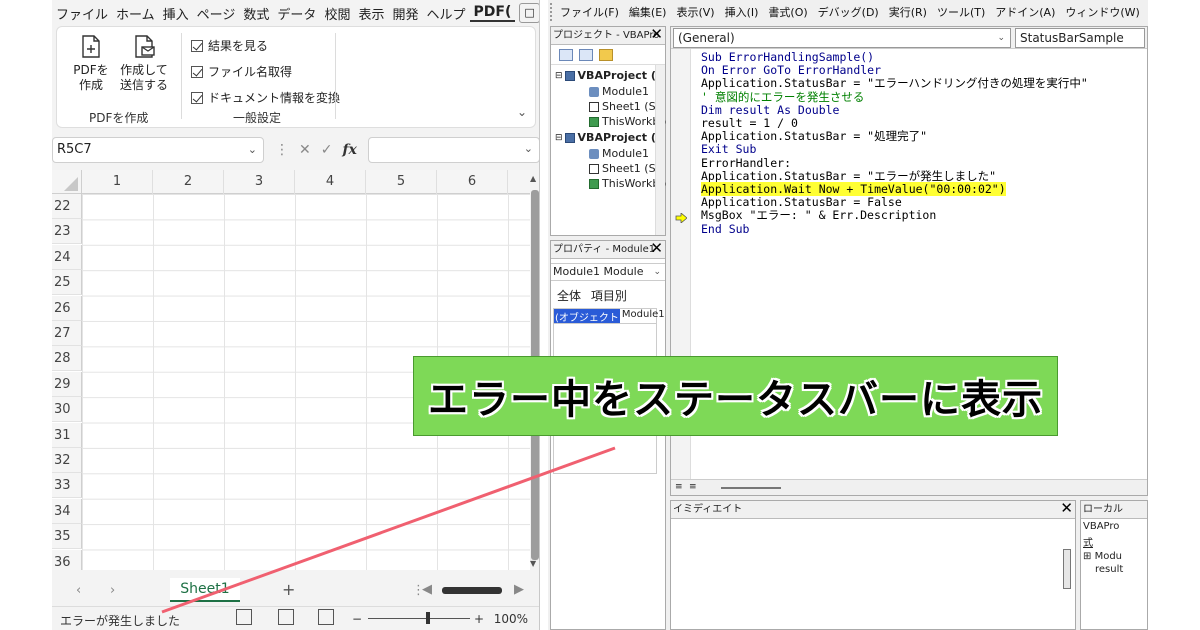  Describe the element at coordinates (67, 435) in the screenshot. I see `row-header: 31` at that location.